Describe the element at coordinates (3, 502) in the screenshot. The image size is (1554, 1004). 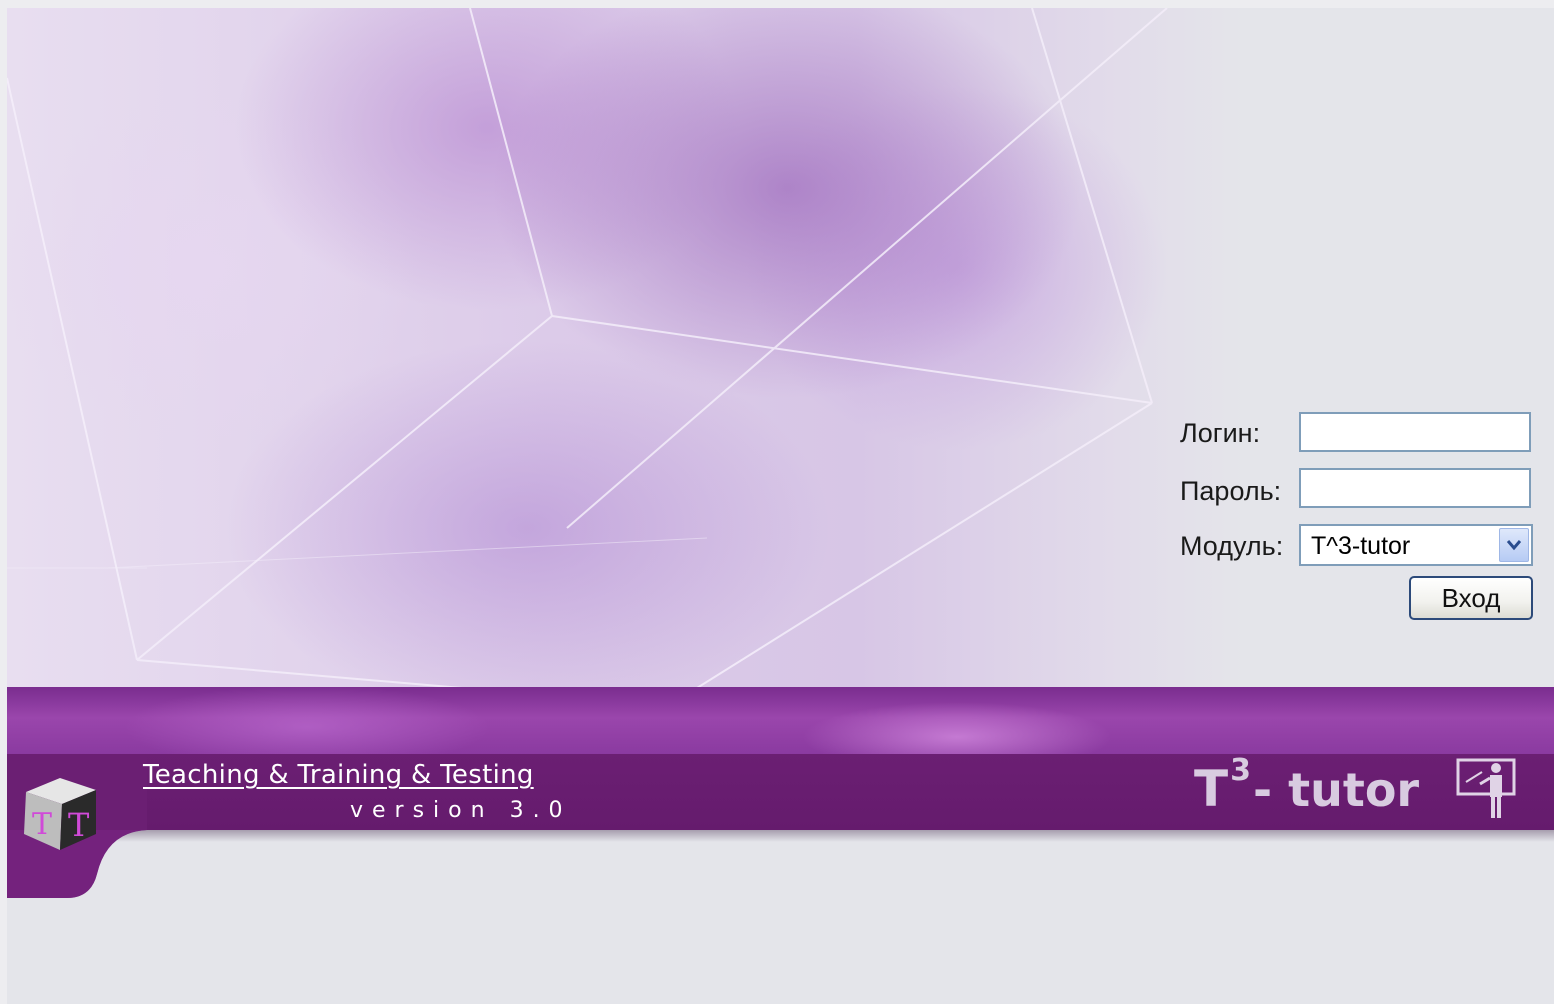
I see `frame-edge-left` at that location.